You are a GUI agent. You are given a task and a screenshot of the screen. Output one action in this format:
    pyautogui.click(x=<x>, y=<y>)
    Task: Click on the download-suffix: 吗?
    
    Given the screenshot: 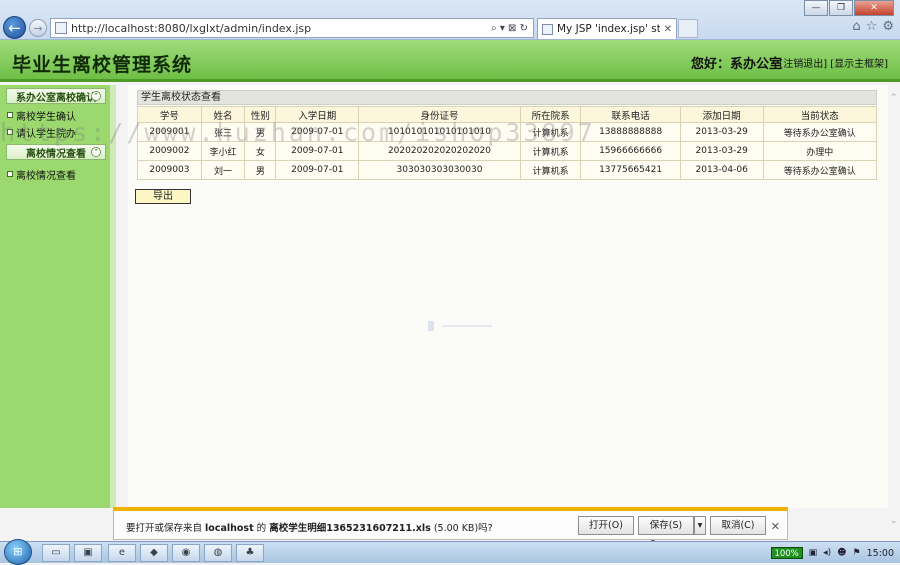 What is the action you would take?
    pyautogui.click(x=485, y=528)
    